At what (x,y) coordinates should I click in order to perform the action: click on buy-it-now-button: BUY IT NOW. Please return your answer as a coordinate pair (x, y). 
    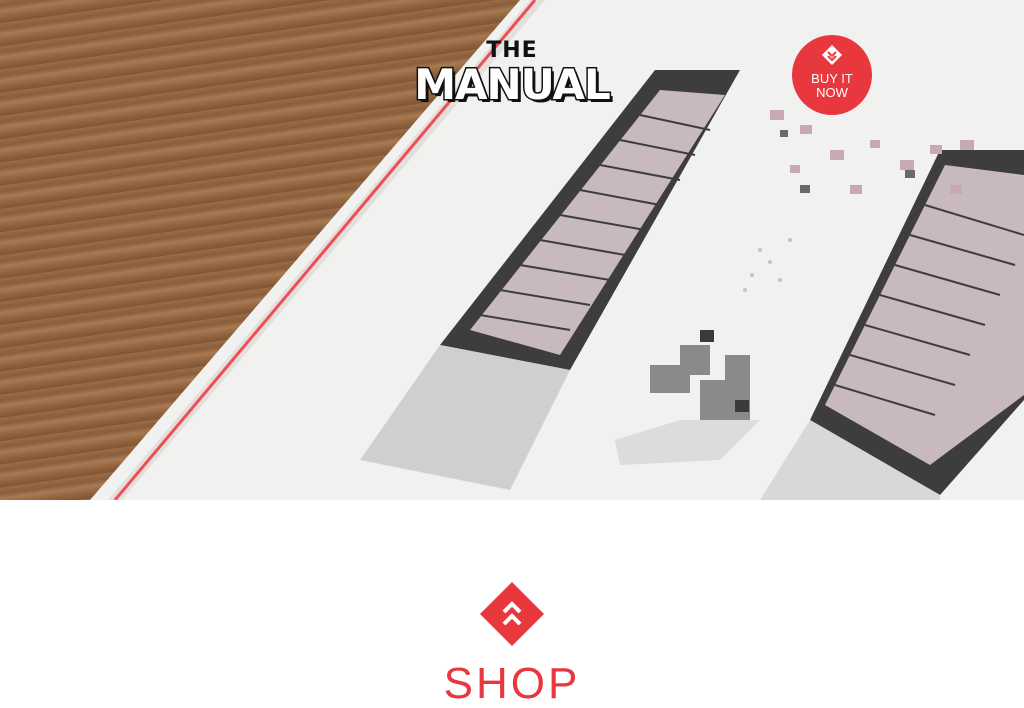
    Looking at the image, I should click on (832, 75).